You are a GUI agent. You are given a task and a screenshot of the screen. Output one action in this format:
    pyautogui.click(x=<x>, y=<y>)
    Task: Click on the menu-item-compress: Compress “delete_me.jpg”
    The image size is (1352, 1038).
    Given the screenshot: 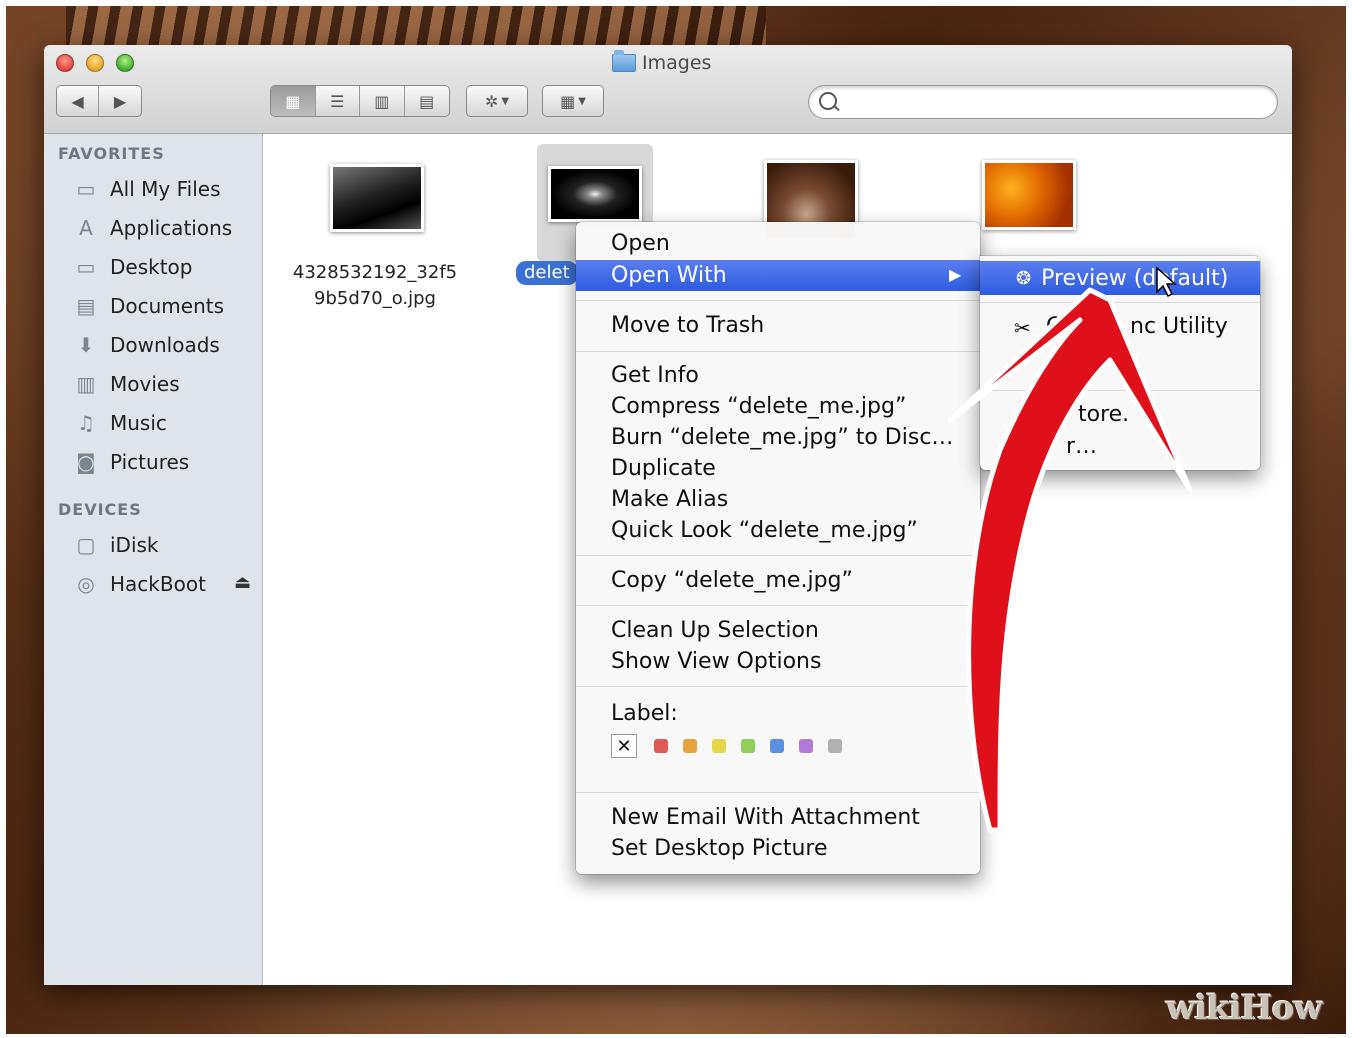 What is the action you would take?
    pyautogui.click(x=758, y=406)
    